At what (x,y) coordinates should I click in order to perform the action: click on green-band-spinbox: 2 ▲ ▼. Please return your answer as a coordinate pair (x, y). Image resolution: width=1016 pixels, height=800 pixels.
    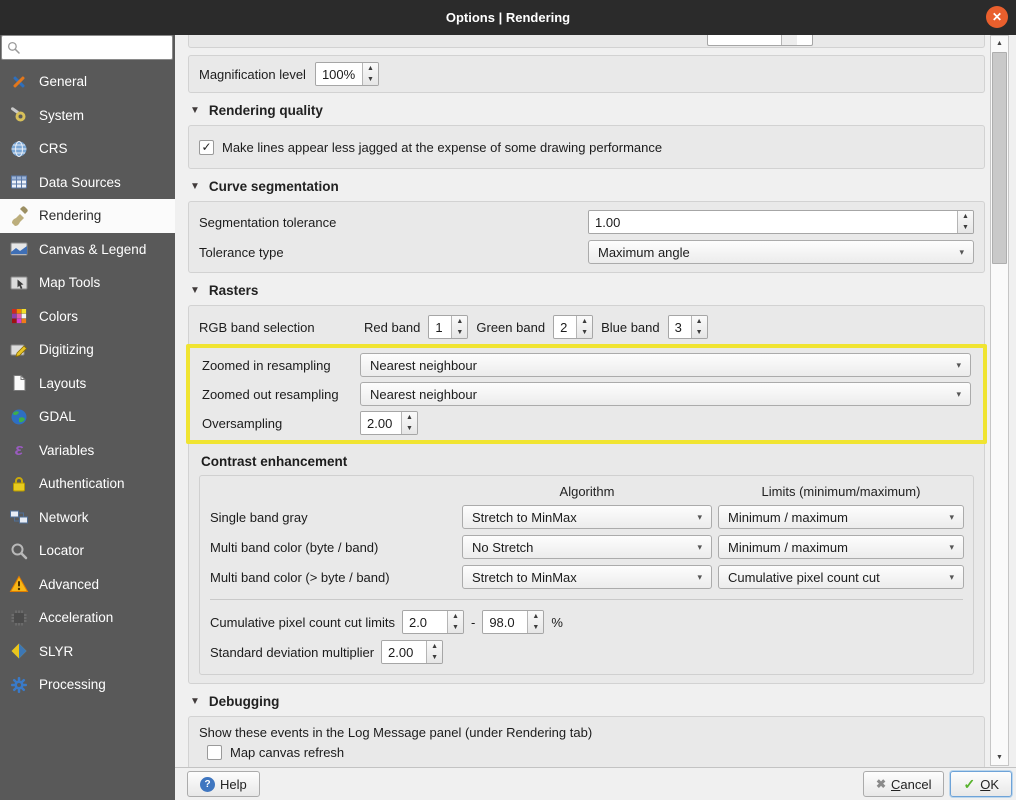
    Looking at the image, I should click on (573, 327).